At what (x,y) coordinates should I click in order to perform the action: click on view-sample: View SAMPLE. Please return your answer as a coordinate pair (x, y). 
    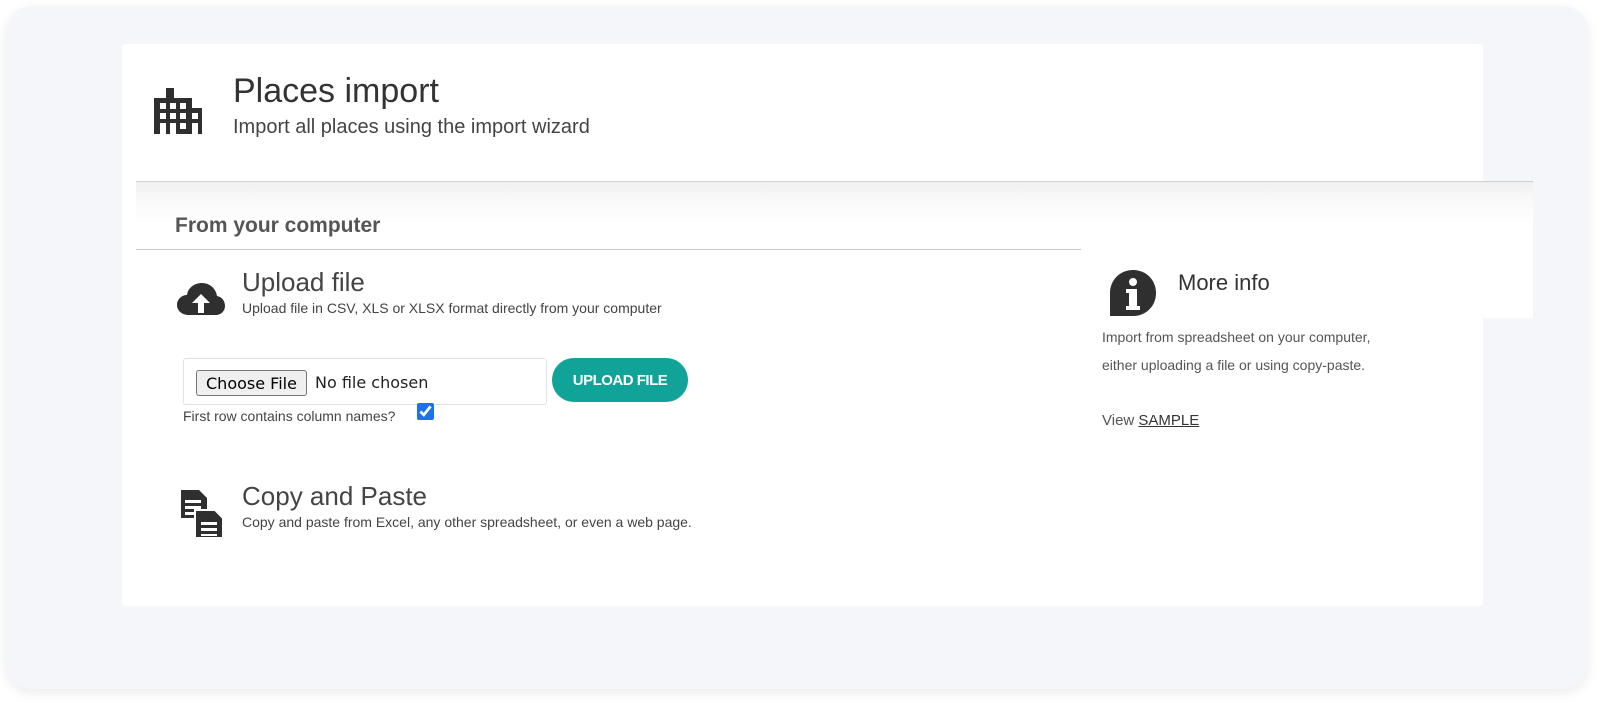
    Looking at the image, I should click on (1150, 420).